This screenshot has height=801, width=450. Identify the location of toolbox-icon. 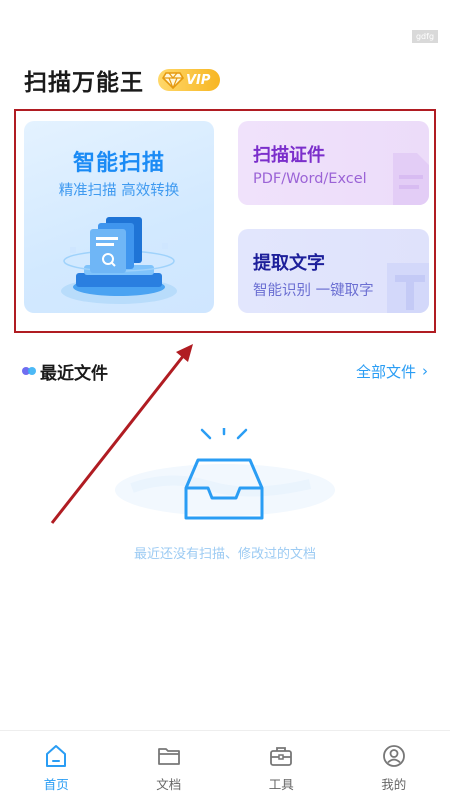
(281, 756).